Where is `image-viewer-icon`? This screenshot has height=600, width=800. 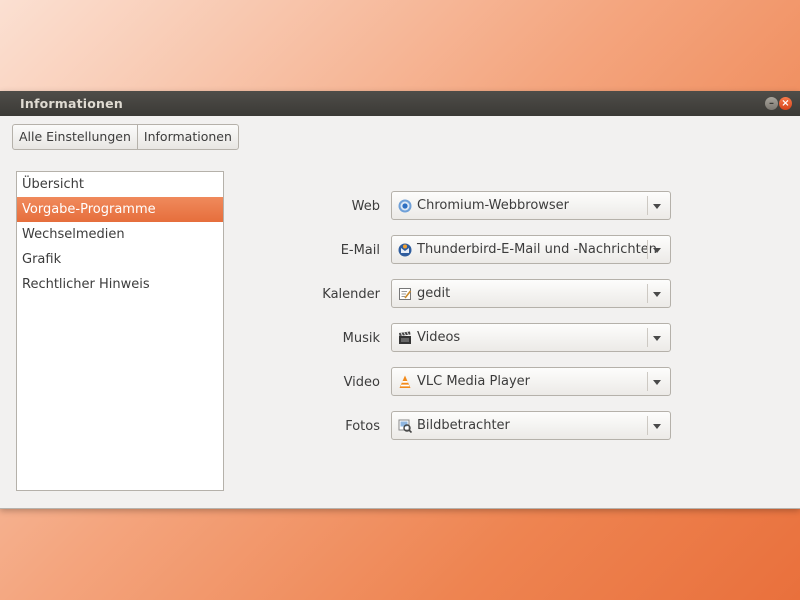 image-viewer-icon is located at coordinates (405, 426).